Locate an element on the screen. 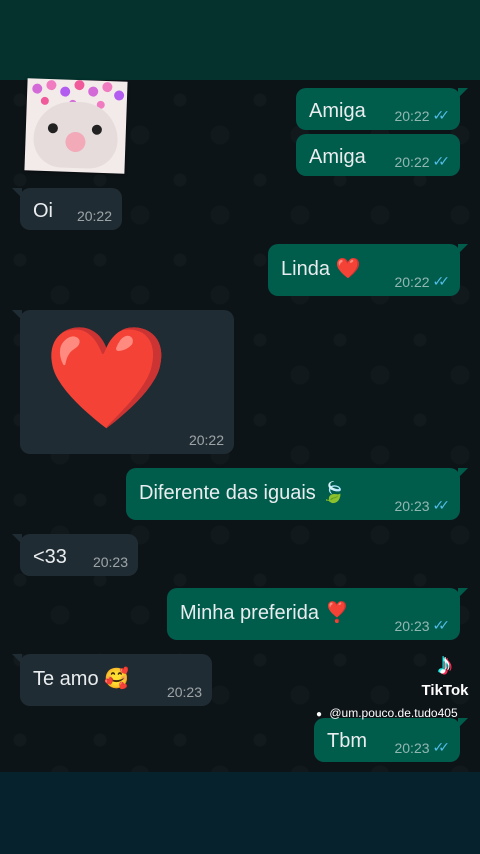  message-incoming: Te amo 🥰 20:23 is located at coordinates (112, 680).